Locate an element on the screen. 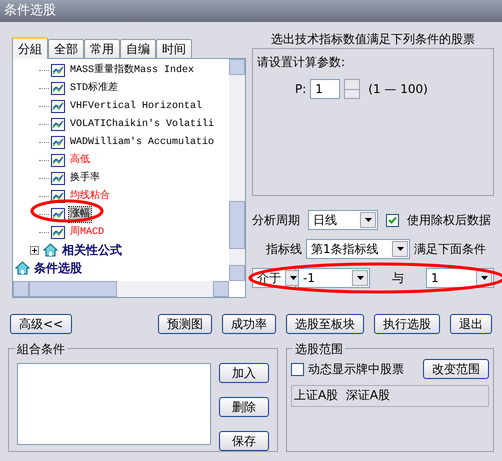 The image size is (502, 461). group-title: 組合条件 is located at coordinates (41, 349).